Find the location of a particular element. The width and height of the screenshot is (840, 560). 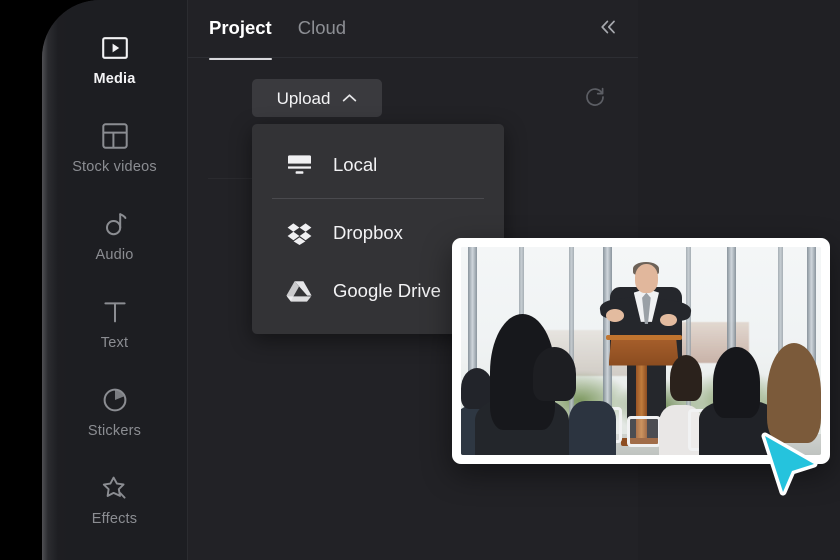

sidebar-item-label: Text is located at coordinates (114, 343).